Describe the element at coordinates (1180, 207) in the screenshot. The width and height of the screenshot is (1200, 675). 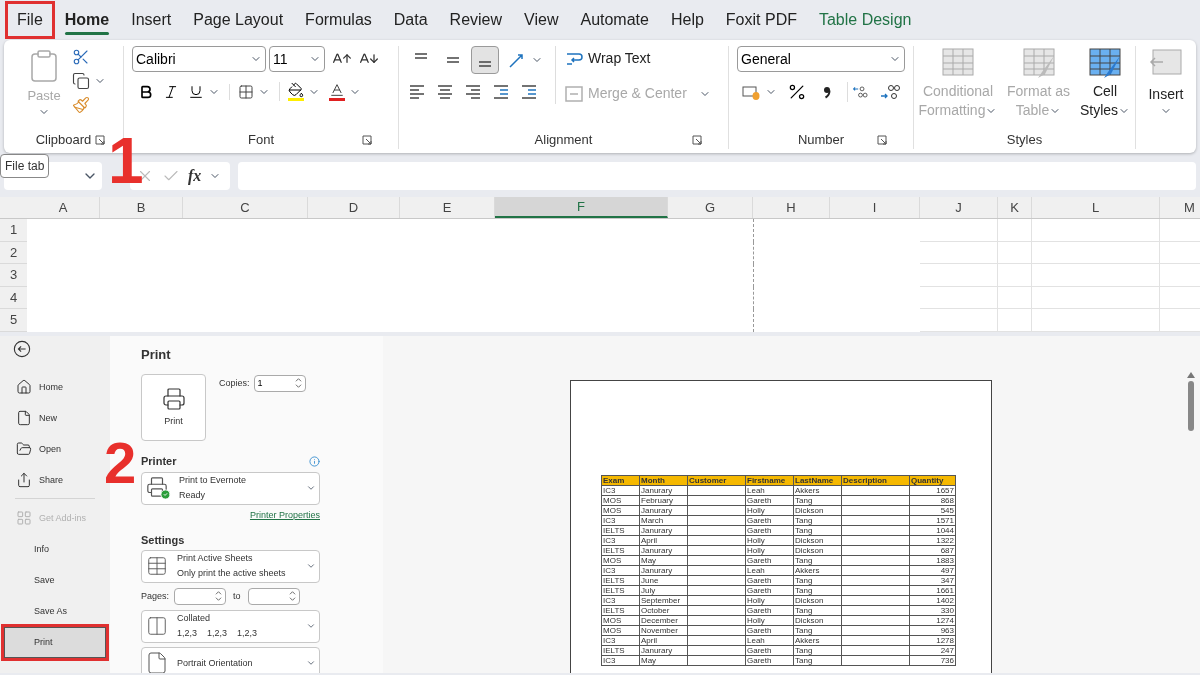
I see `column-header: M` at that location.